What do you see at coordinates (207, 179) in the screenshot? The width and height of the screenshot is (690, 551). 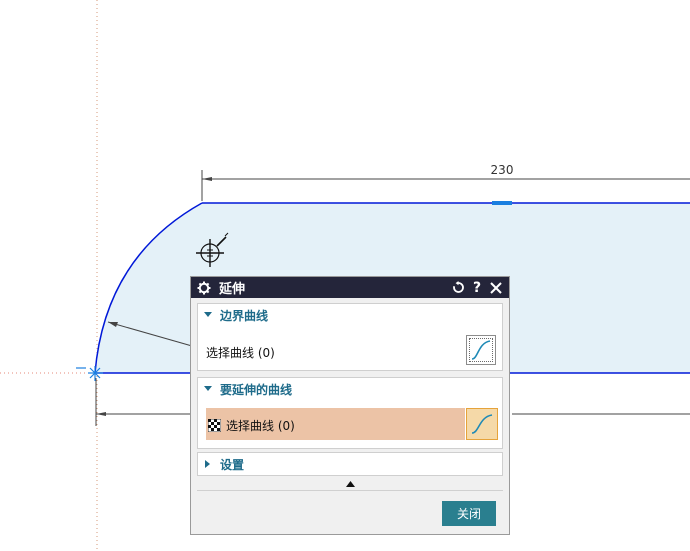 I see `dimension-arrow` at bounding box center [207, 179].